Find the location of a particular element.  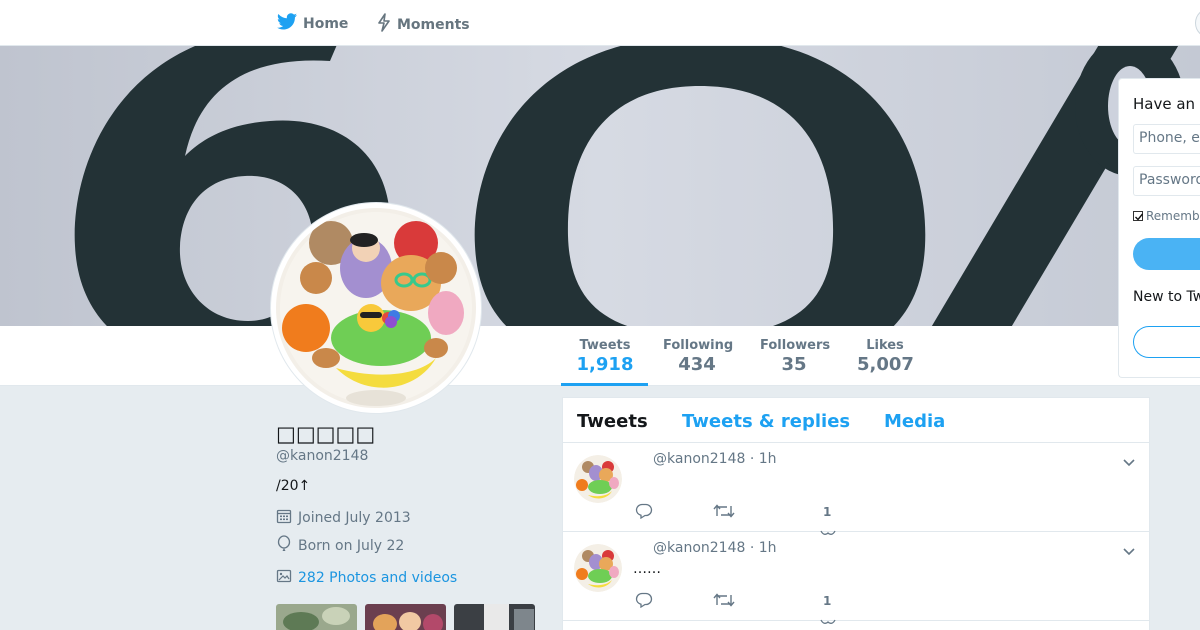

nav-moments-label: Moments is located at coordinates (433, 24).